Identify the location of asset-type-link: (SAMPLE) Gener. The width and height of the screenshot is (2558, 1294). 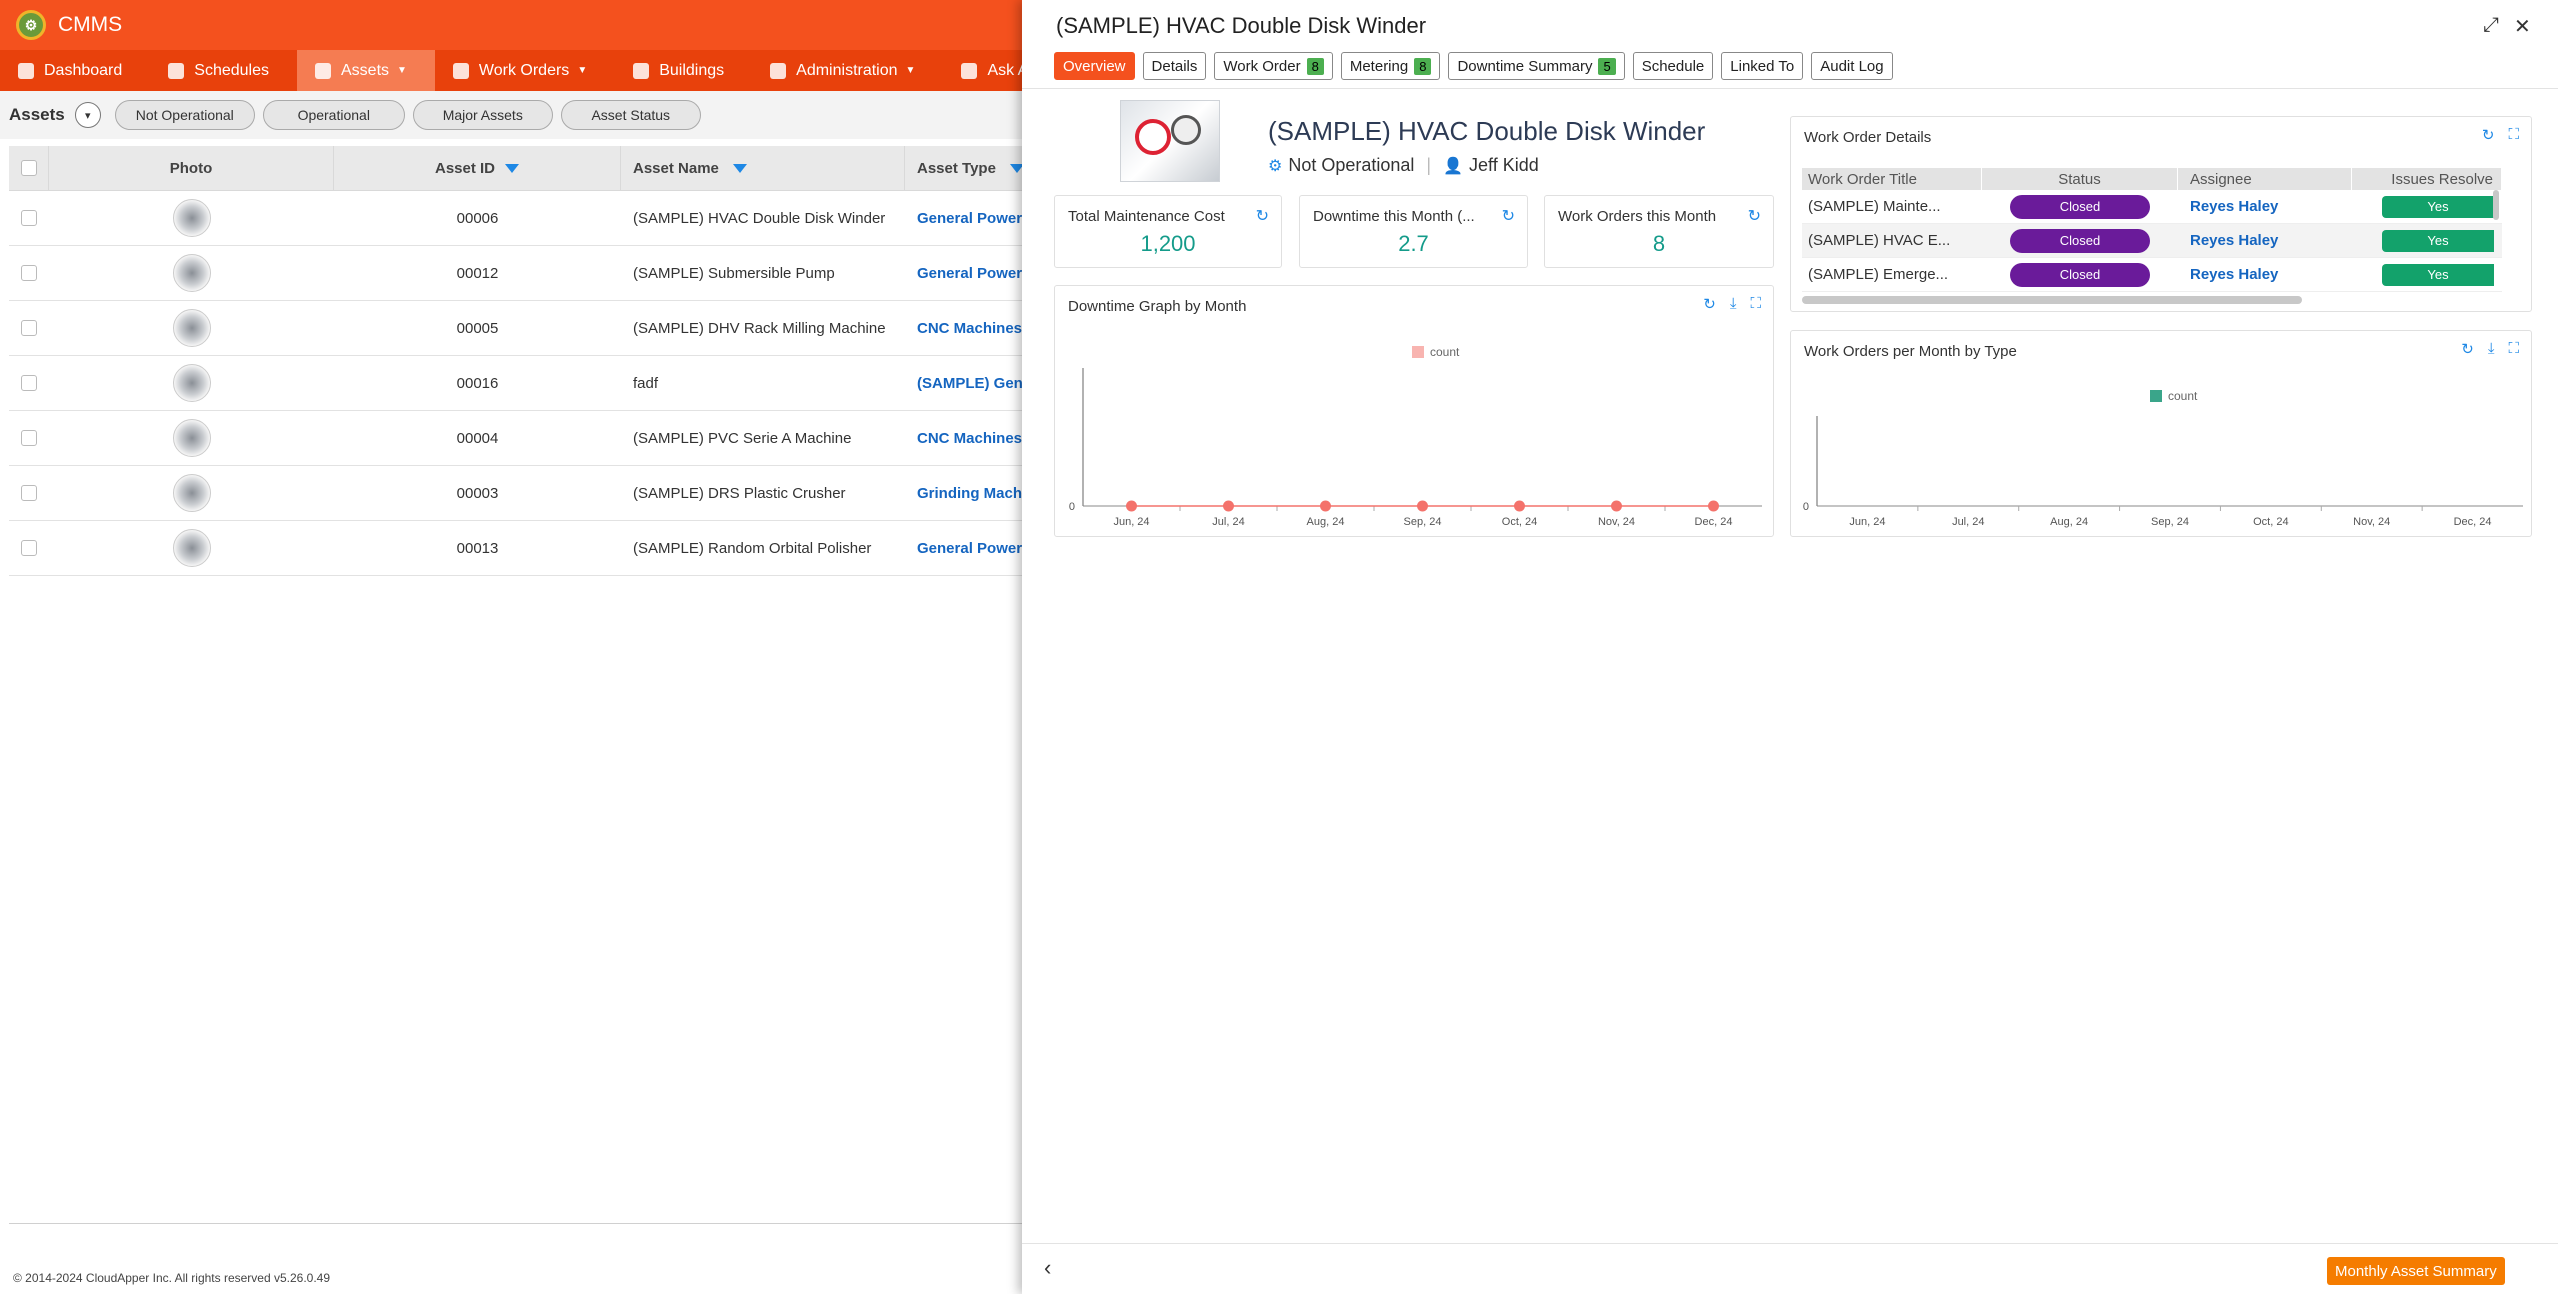
(969, 383).